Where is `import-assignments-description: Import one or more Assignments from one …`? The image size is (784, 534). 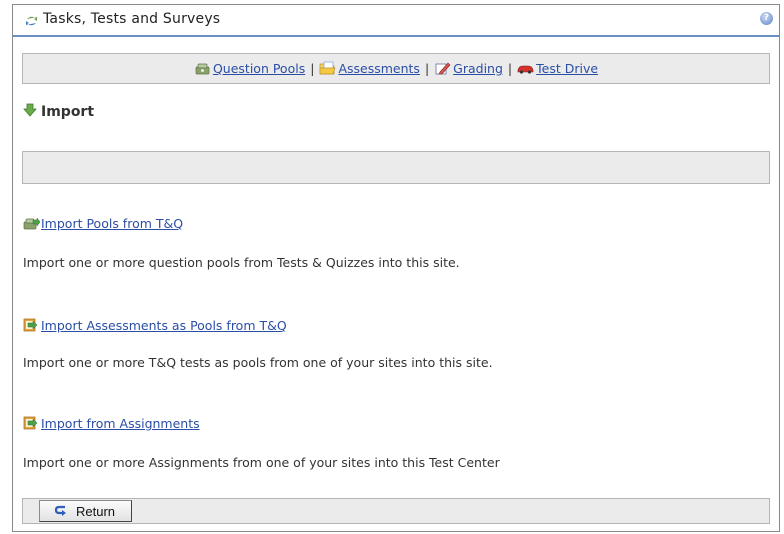
import-assignments-description: Import one or more Assignments from one … is located at coordinates (261, 462).